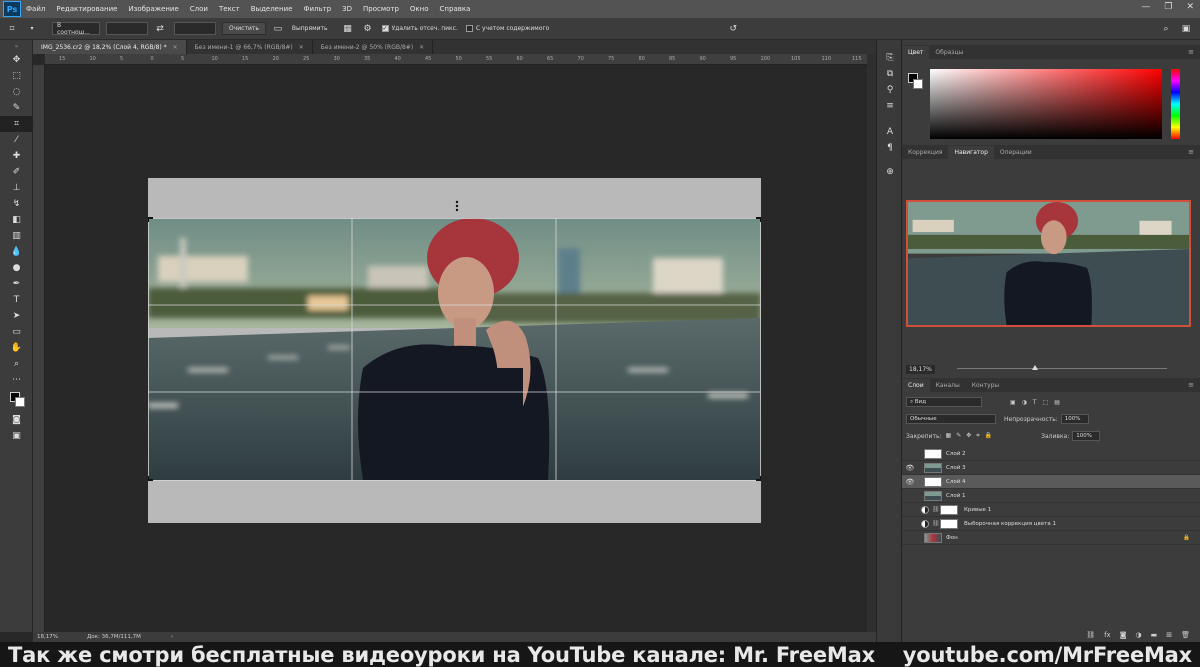 Image resolution: width=1200 pixels, height=667 pixels. Describe the element at coordinates (278, 29) in the screenshot. I see `straighten-icon: ▭` at that location.